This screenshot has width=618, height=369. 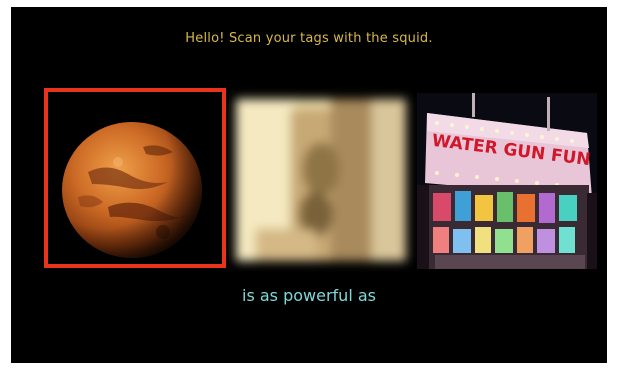 I want to click on comparison-caption: is as powerful as, so click(x=309, y=295).